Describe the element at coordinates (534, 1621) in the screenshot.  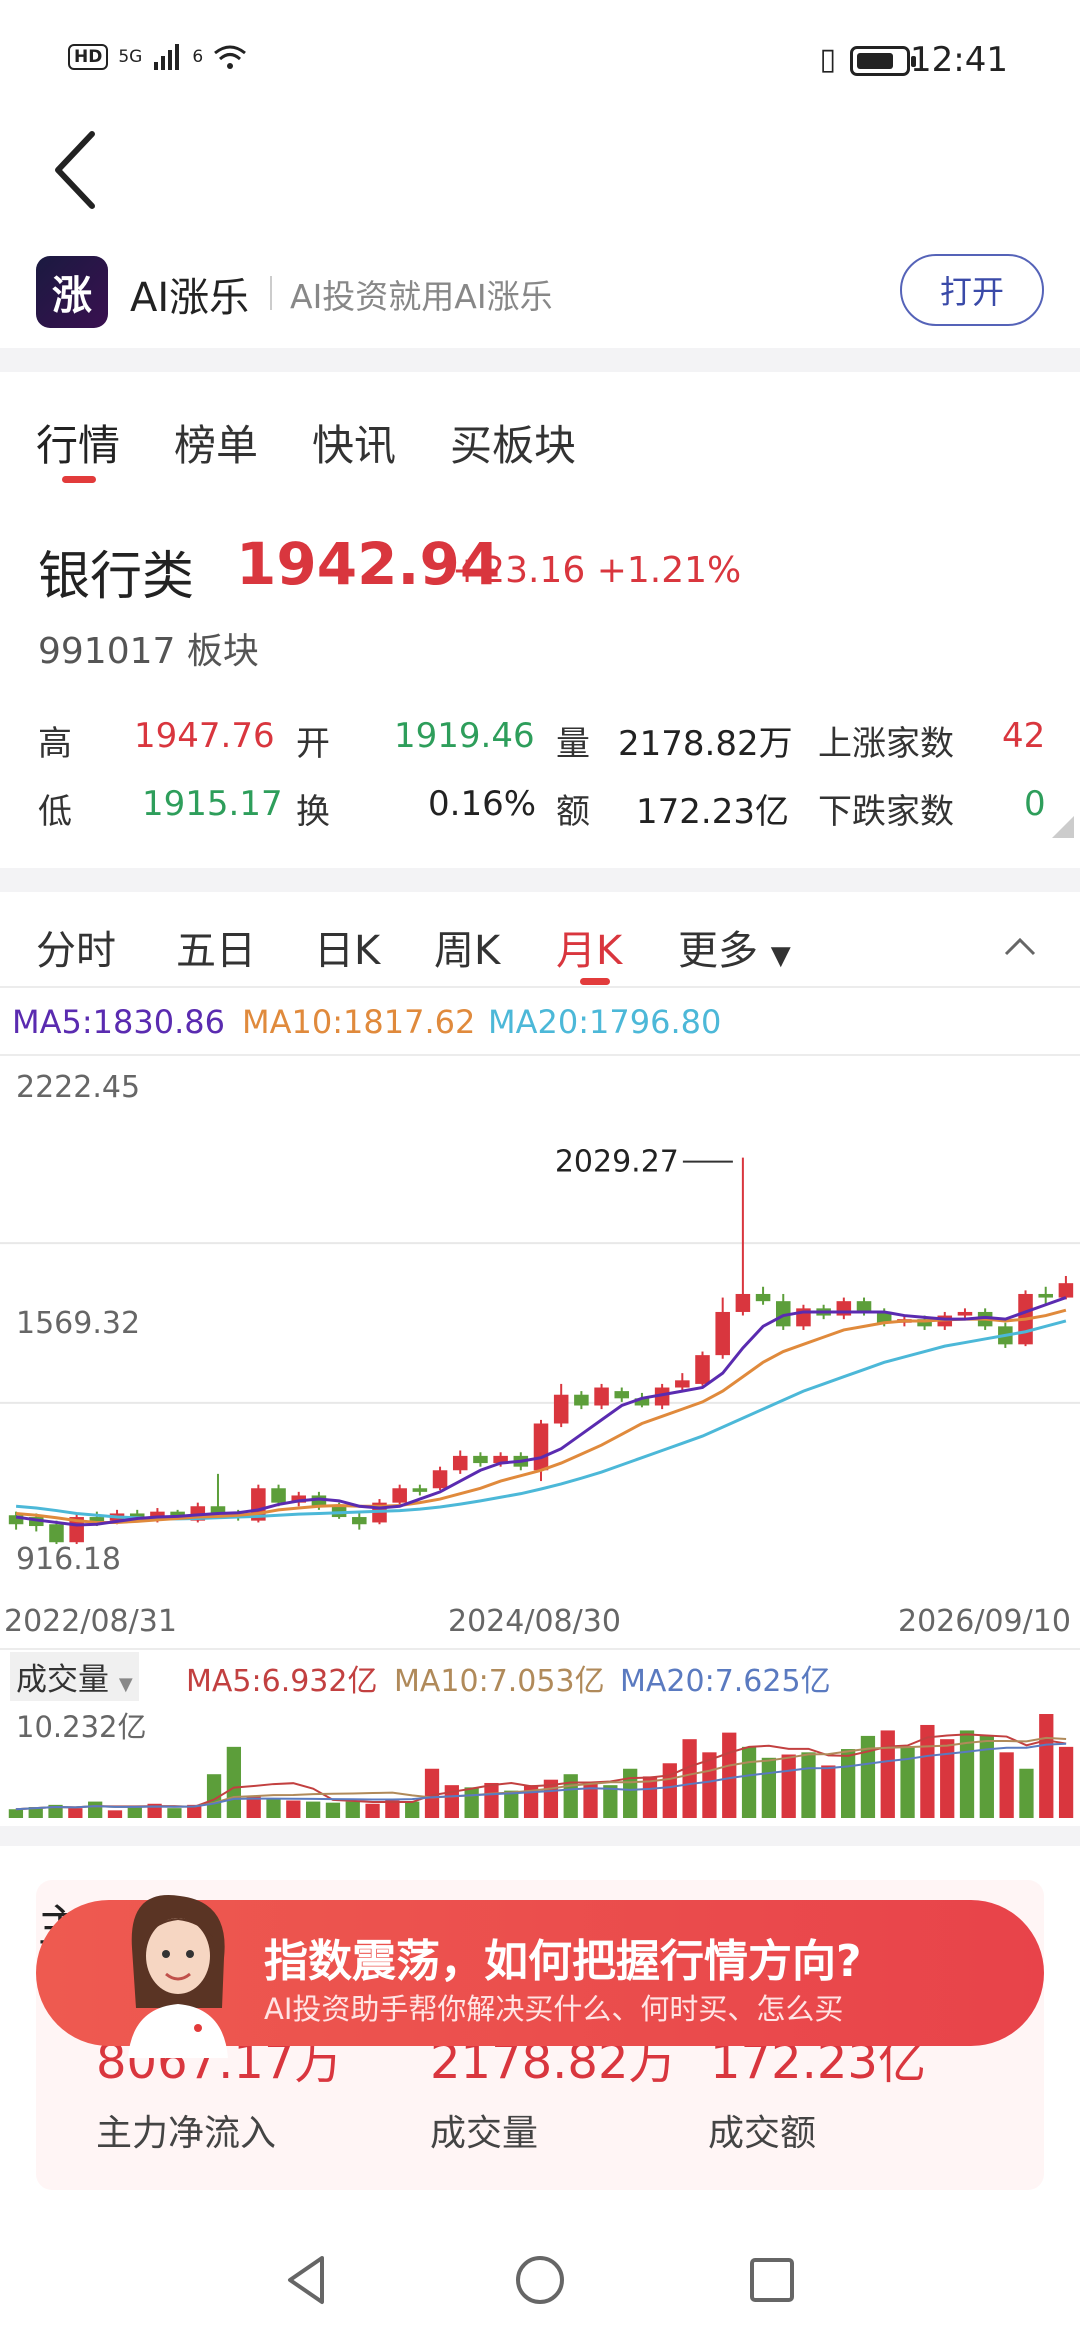
I see `date-axis-mid: 2024/08/30` at that location.